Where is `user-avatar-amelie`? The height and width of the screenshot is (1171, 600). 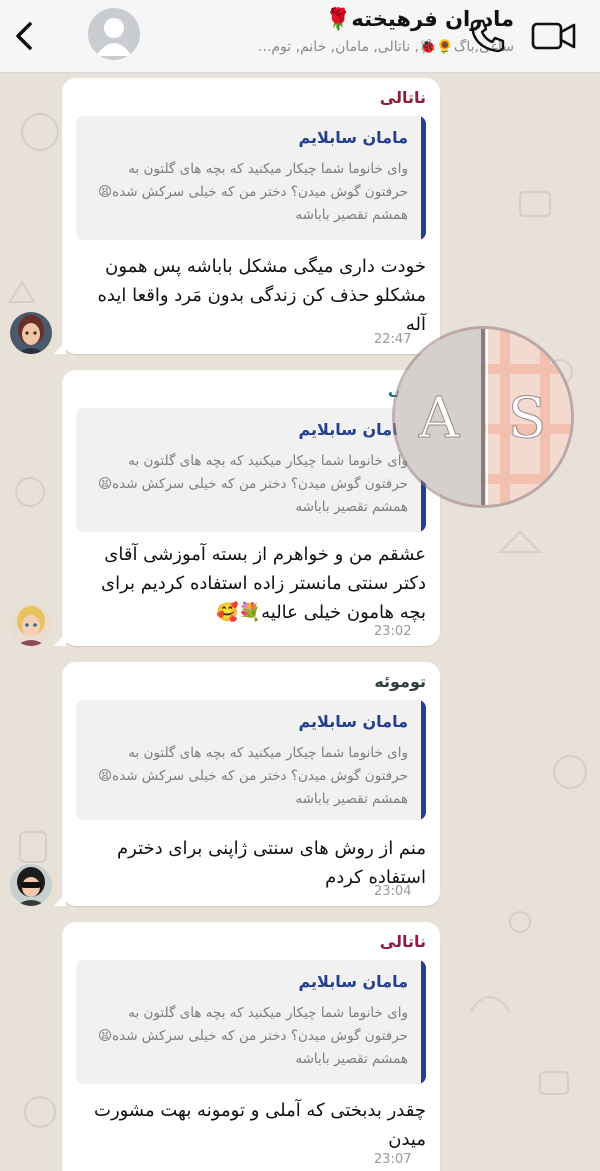 user-avatar-amelie is located at coordinates (31, 625).